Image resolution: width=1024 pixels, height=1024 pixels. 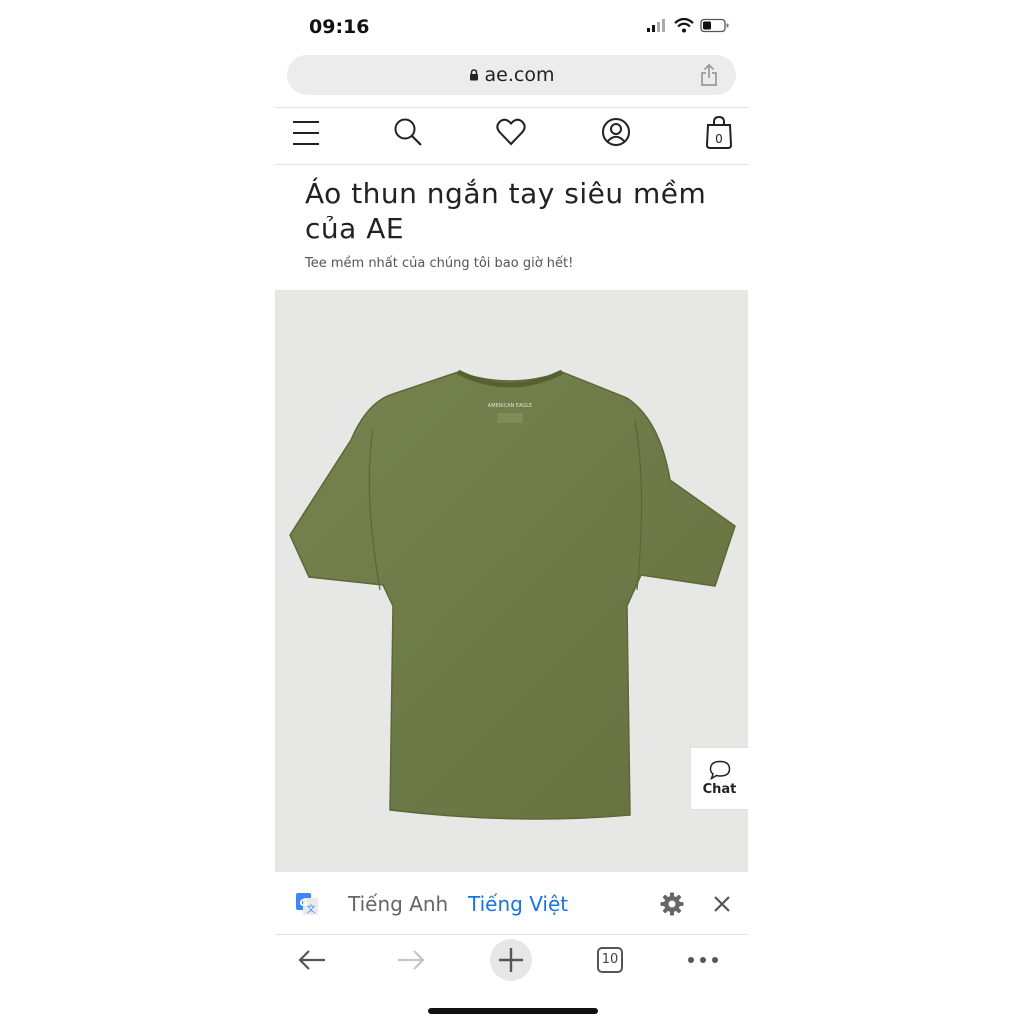 I want to click on more-options-icon, so click(x=703, y=960).